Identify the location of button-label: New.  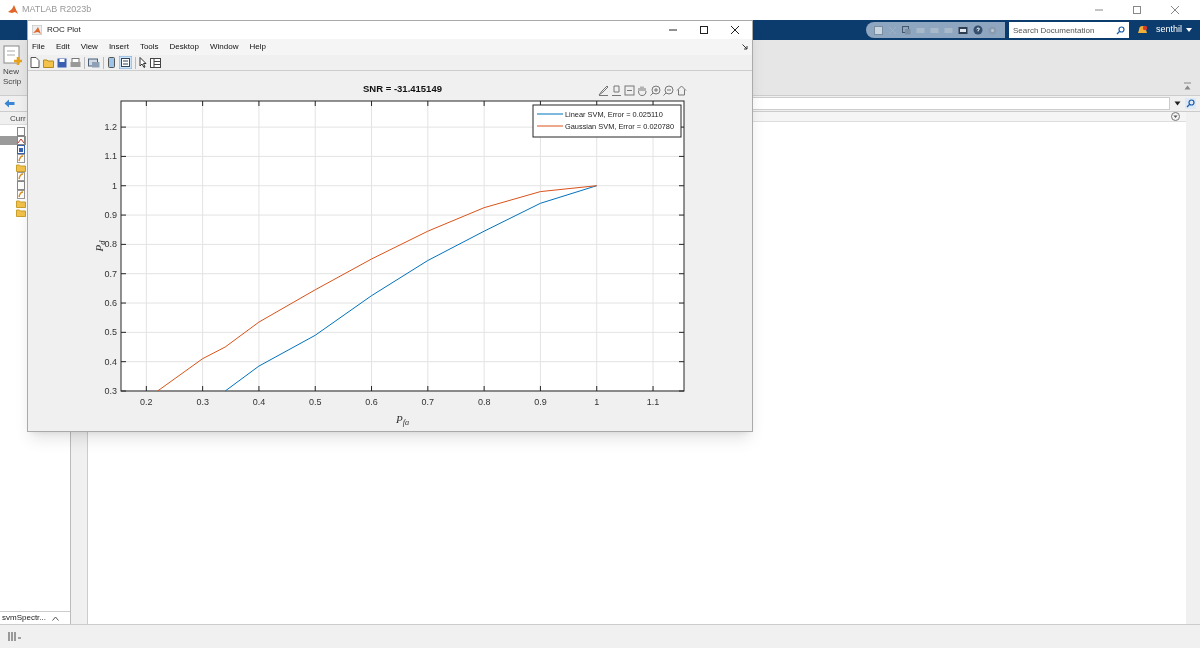
(11, 72).